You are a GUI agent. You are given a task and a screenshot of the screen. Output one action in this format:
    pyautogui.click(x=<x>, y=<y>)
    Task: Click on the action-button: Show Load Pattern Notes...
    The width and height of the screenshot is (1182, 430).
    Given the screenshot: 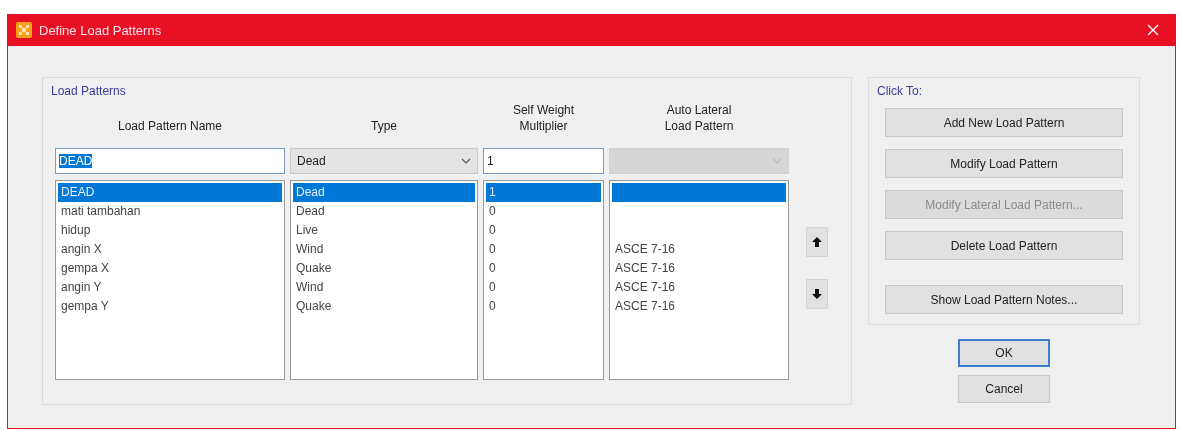 What is the action you would take?
    pyautogui.click(x=1004, y=299)
    